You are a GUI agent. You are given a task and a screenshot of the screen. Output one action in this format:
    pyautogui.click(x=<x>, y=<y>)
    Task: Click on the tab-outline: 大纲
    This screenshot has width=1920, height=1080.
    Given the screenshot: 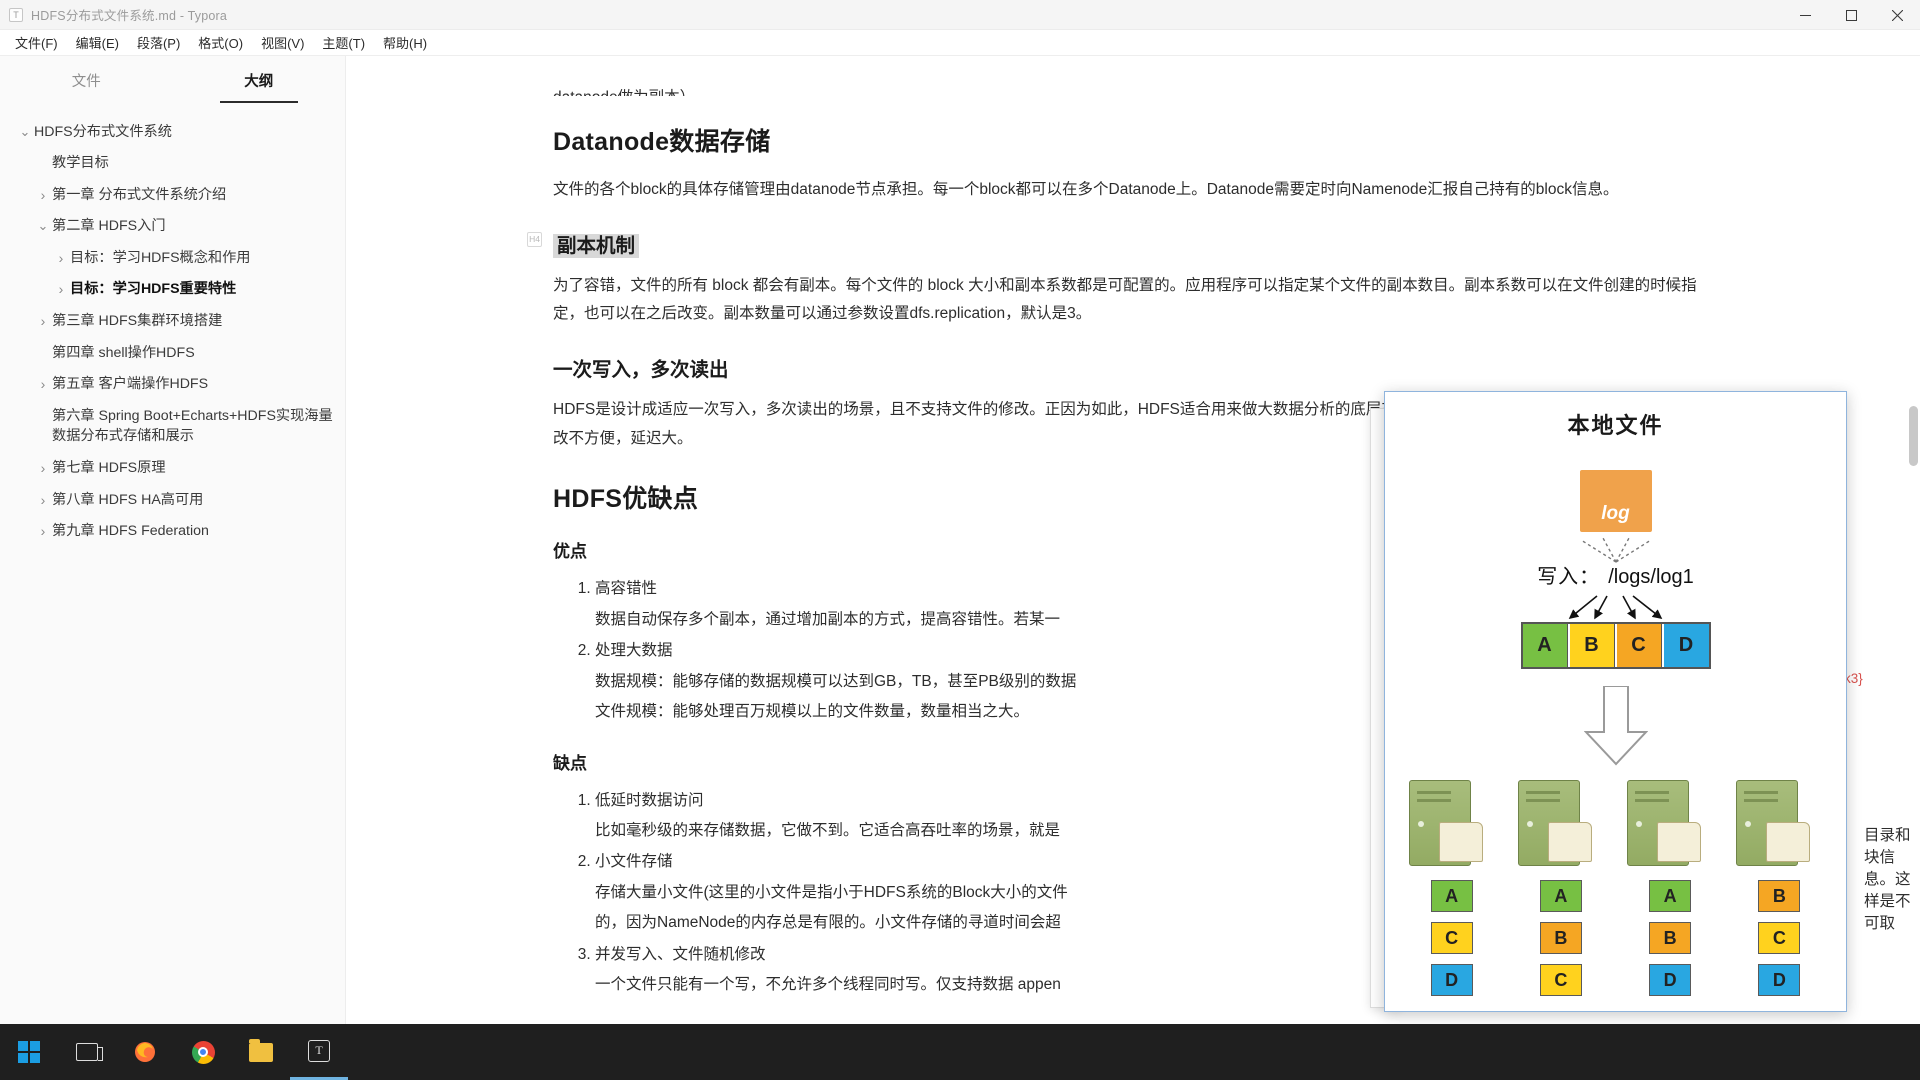 What is the action you would take?
    pyautogui.click(x=259, y=82)
    